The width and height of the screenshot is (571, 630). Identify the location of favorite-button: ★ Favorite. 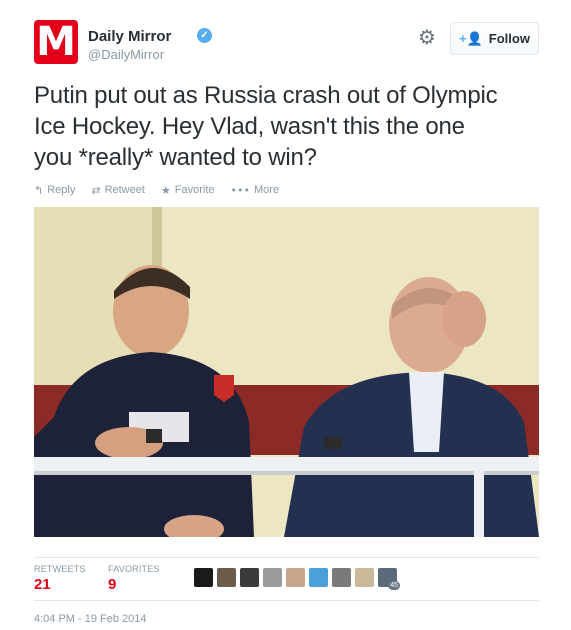
(188, 190).